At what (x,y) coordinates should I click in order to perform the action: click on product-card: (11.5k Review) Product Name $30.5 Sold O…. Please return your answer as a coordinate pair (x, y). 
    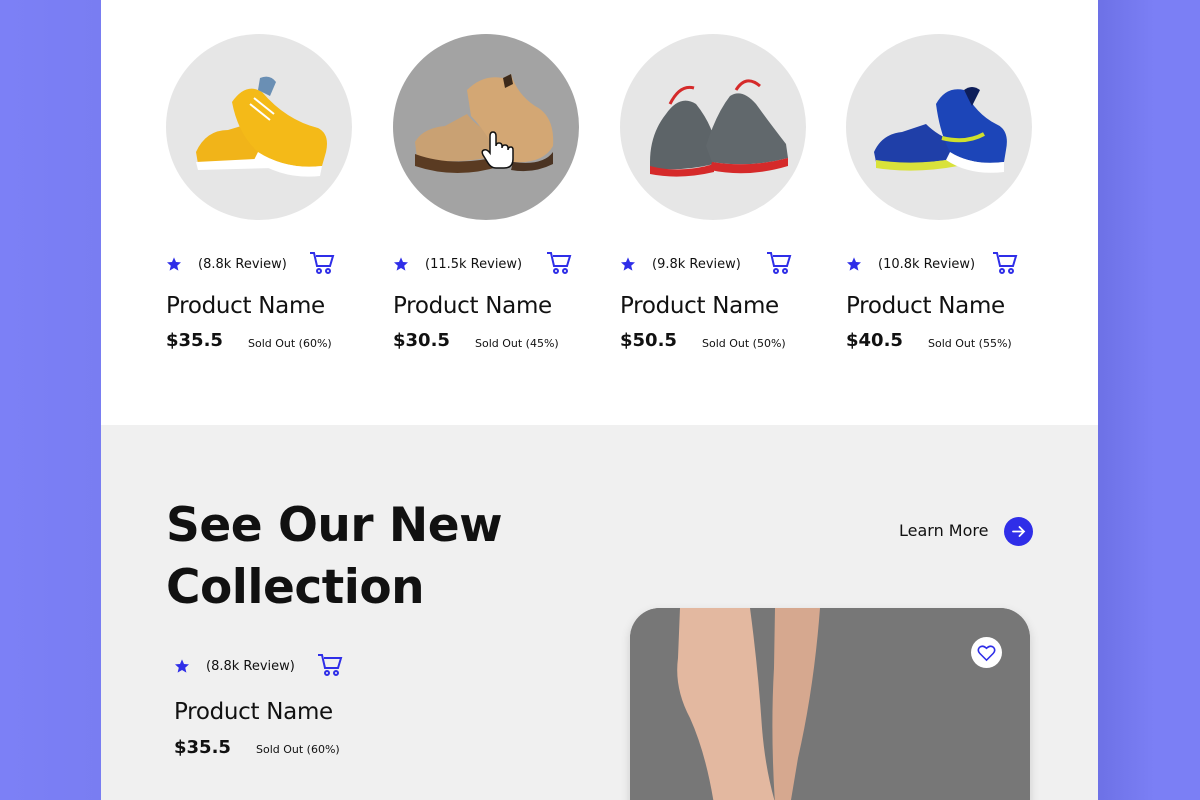
    Looking at the image, I should click on (488, 180).